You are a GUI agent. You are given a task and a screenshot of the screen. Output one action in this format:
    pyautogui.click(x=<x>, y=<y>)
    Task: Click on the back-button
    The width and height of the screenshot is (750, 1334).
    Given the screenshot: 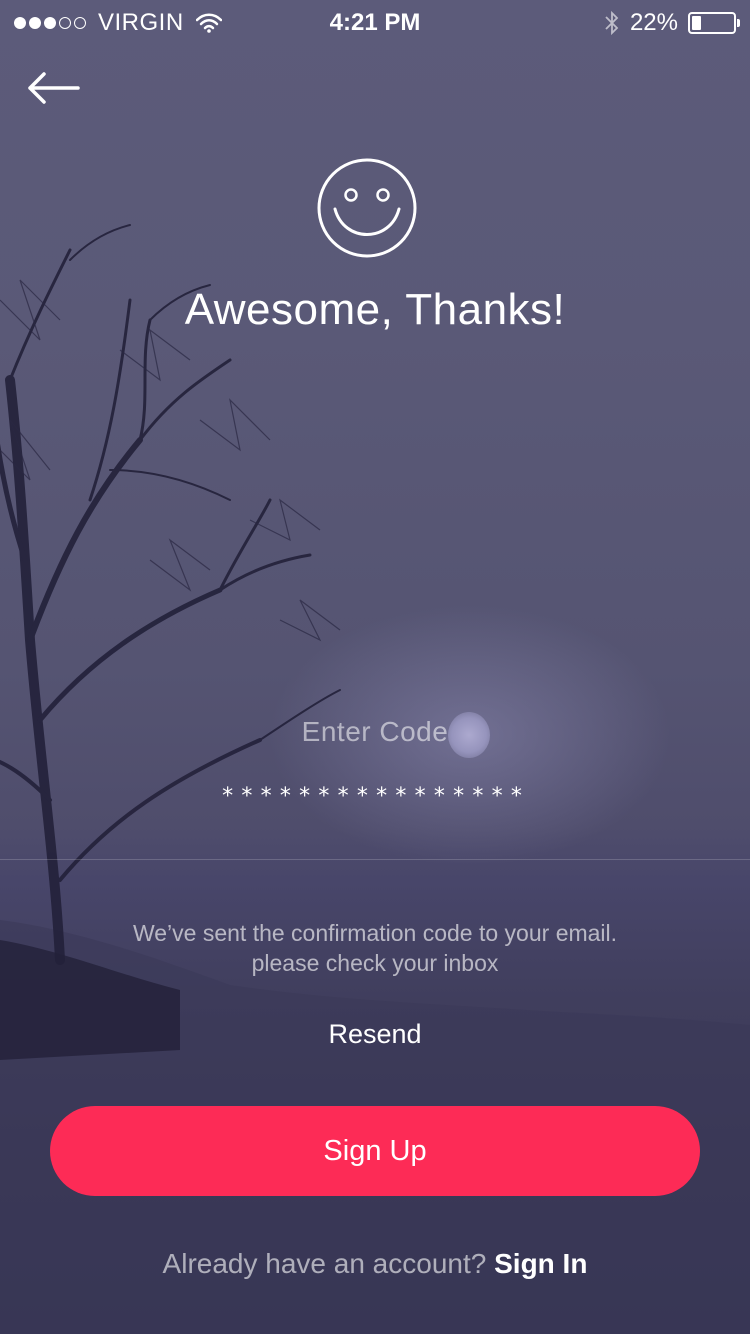 What is the action you would take?
    pyautogui.click(x=54, y=88)
    